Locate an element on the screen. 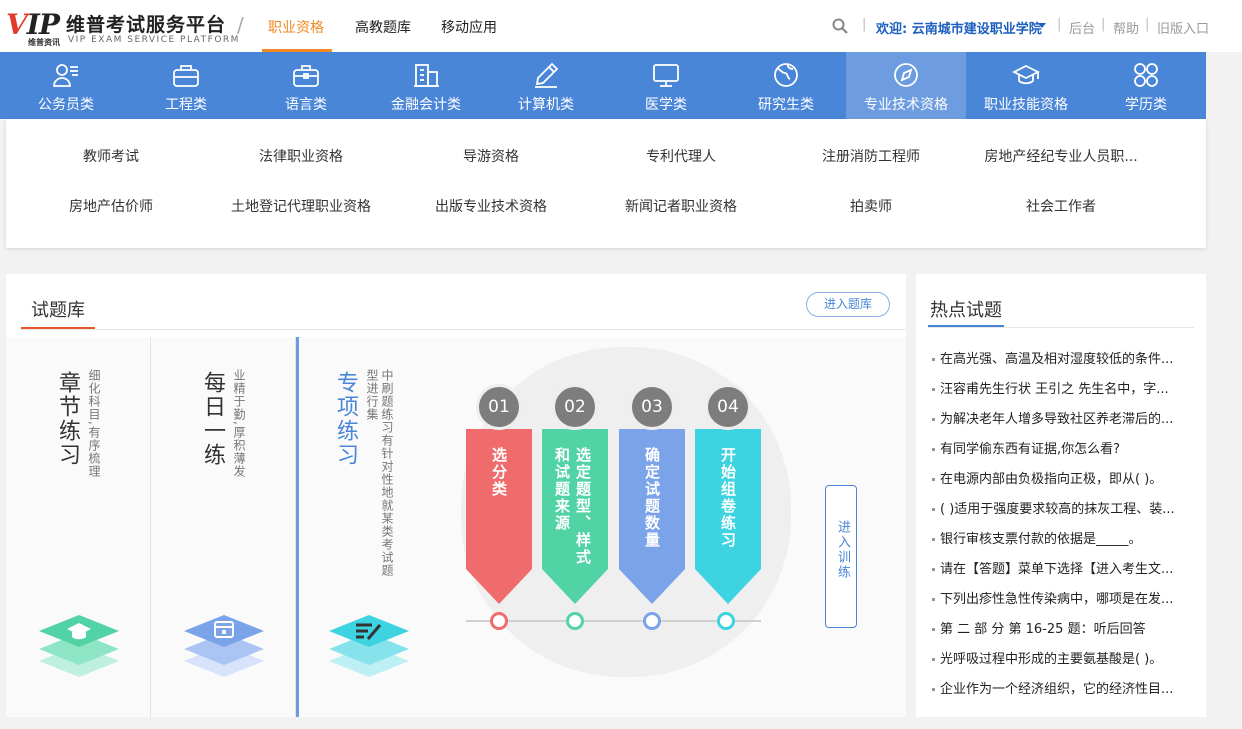 This screenshot has width=1242, height=729. link-help: 帮助 is located at coordinates (1126, 27).